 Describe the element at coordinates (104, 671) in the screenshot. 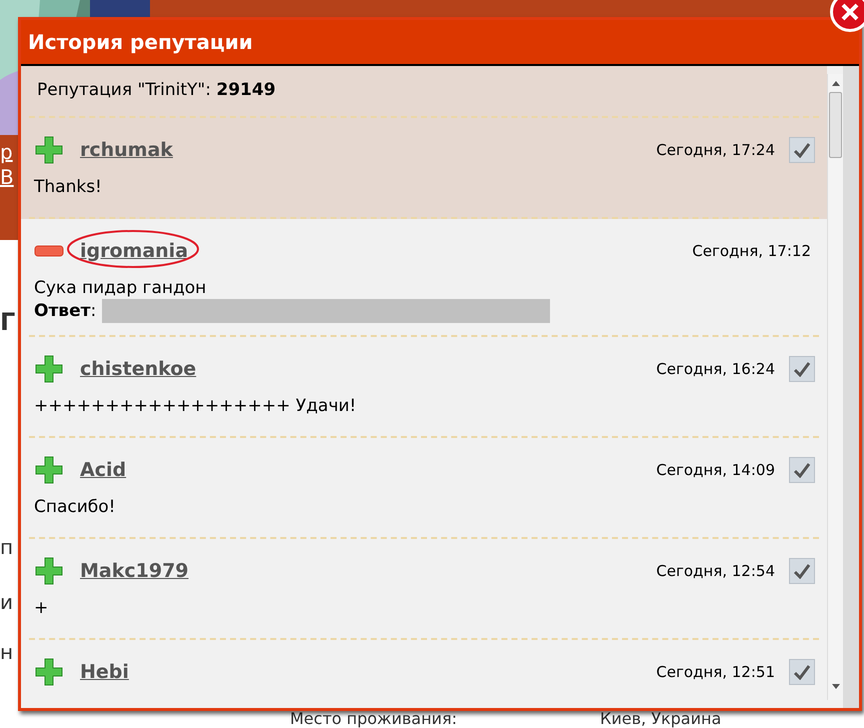

I see `username-link: Hebi` at that location.